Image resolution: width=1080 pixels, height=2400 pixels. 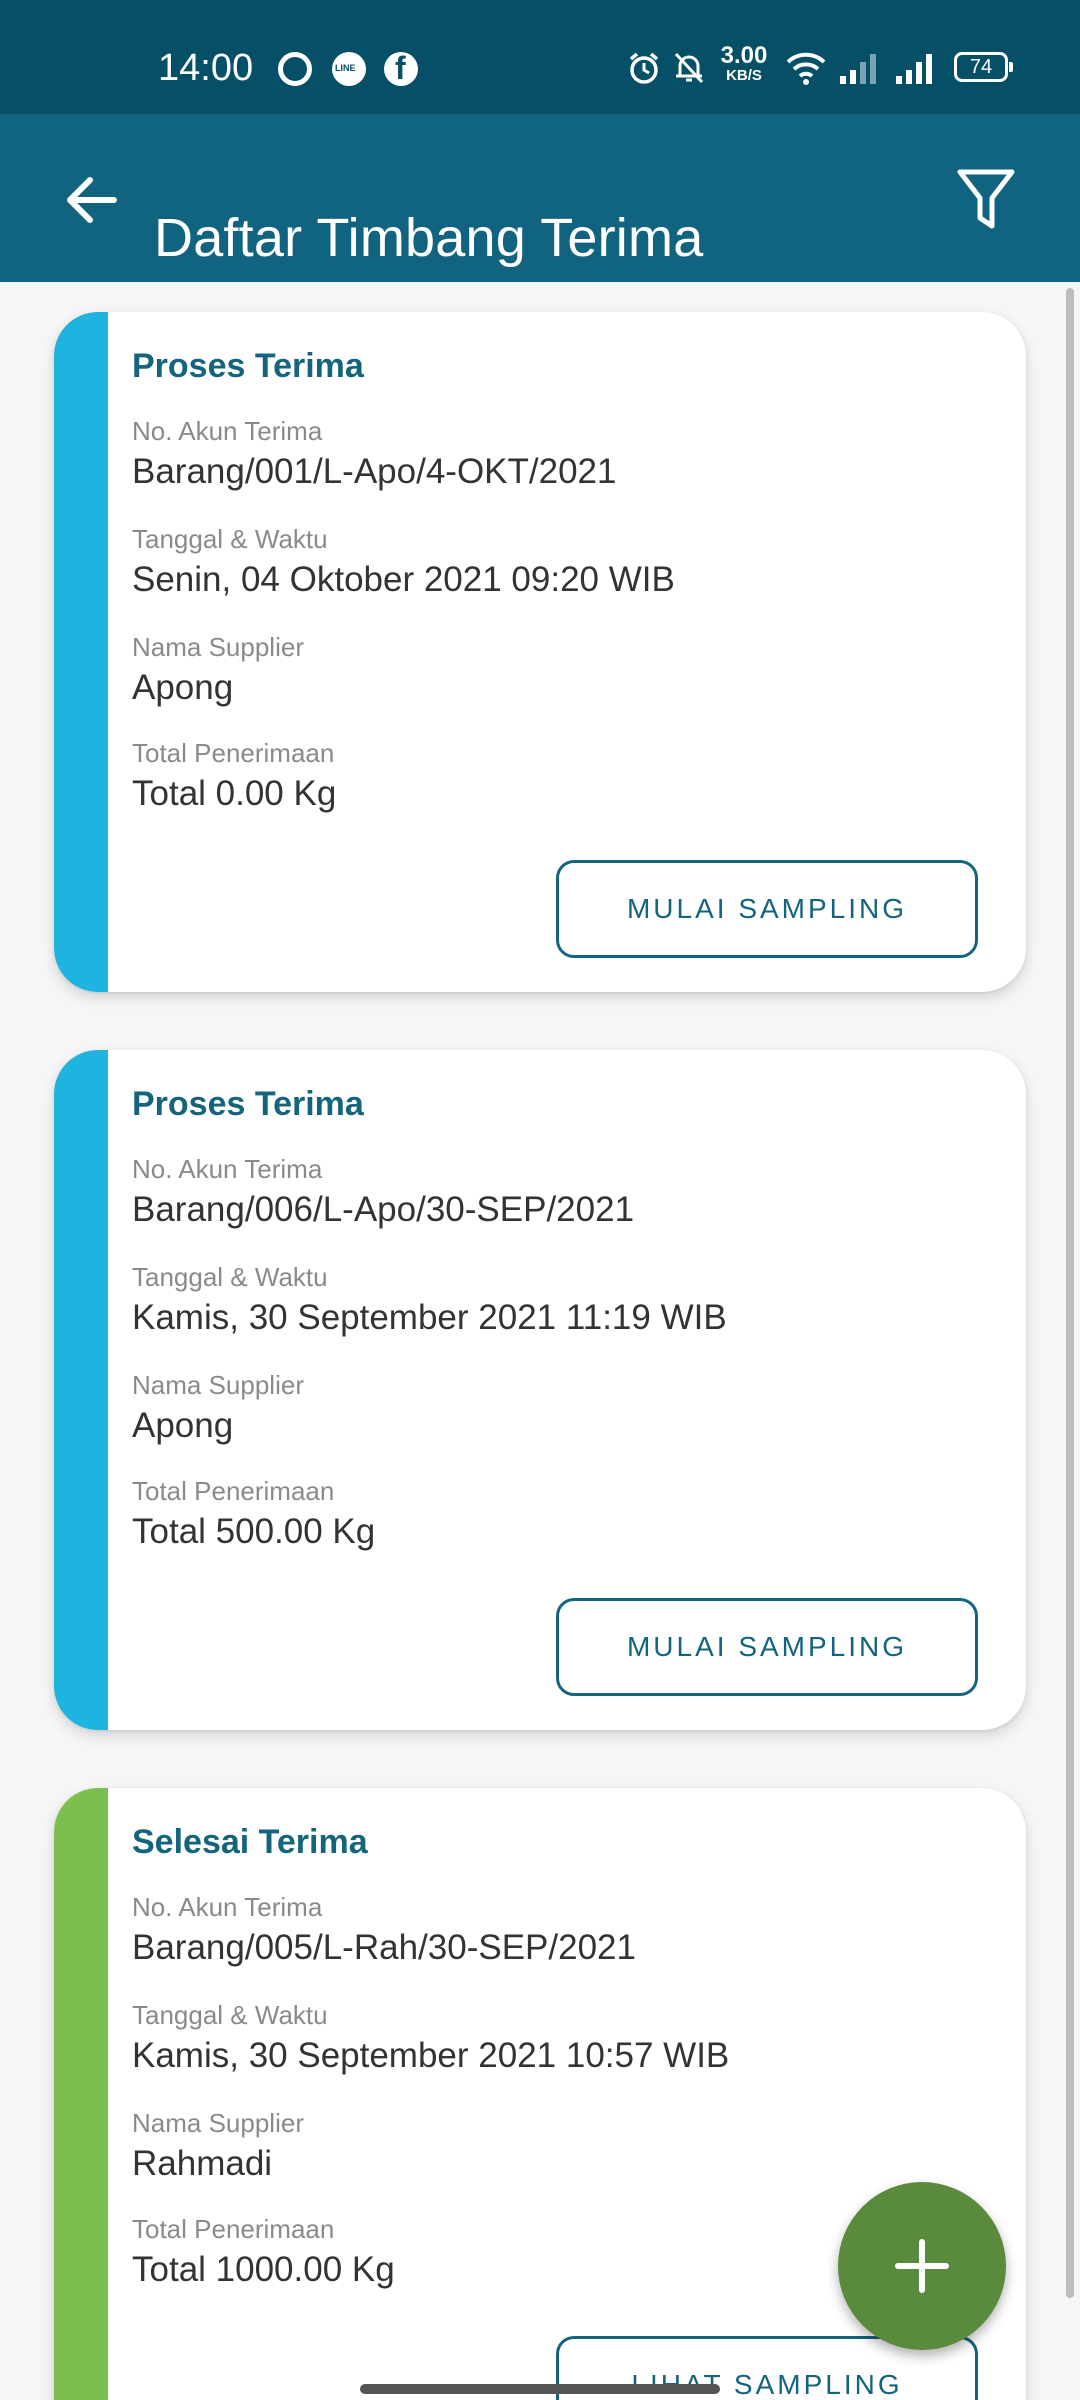 What do you see at coordinates (206, 68) in the screenshot?
I see `status-time: 14:00` at bounding box center [206, 68].